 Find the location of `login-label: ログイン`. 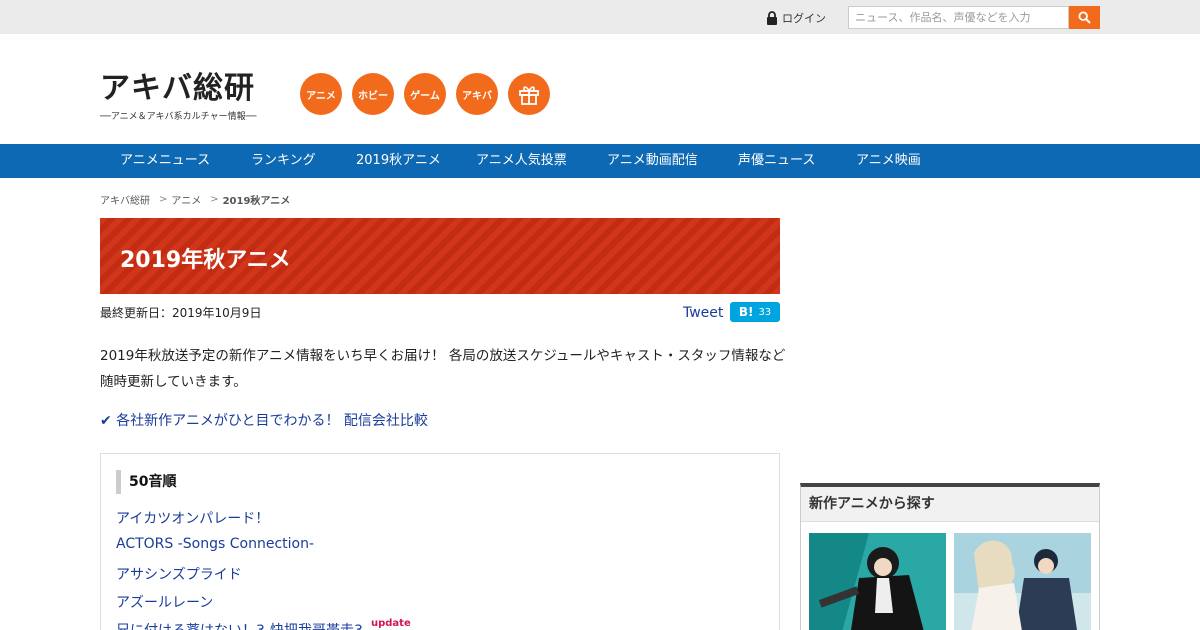

login-label: ログイン is located at coordinates (804, 18).